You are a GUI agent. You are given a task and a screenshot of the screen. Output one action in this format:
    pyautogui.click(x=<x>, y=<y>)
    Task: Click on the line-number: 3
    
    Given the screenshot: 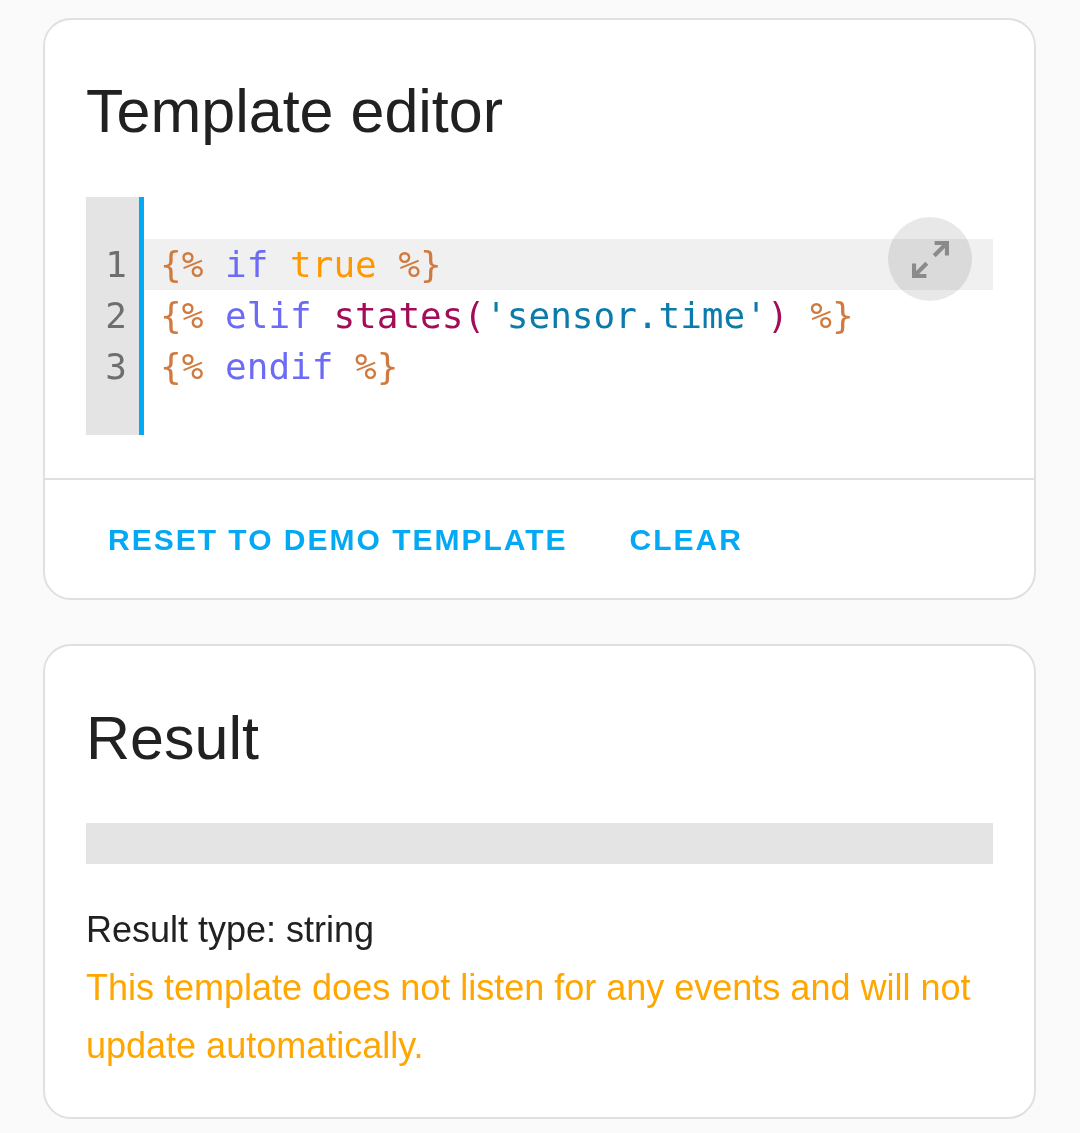 What is the action you would take?
    pyautogui.click(x=116, y=367)
    